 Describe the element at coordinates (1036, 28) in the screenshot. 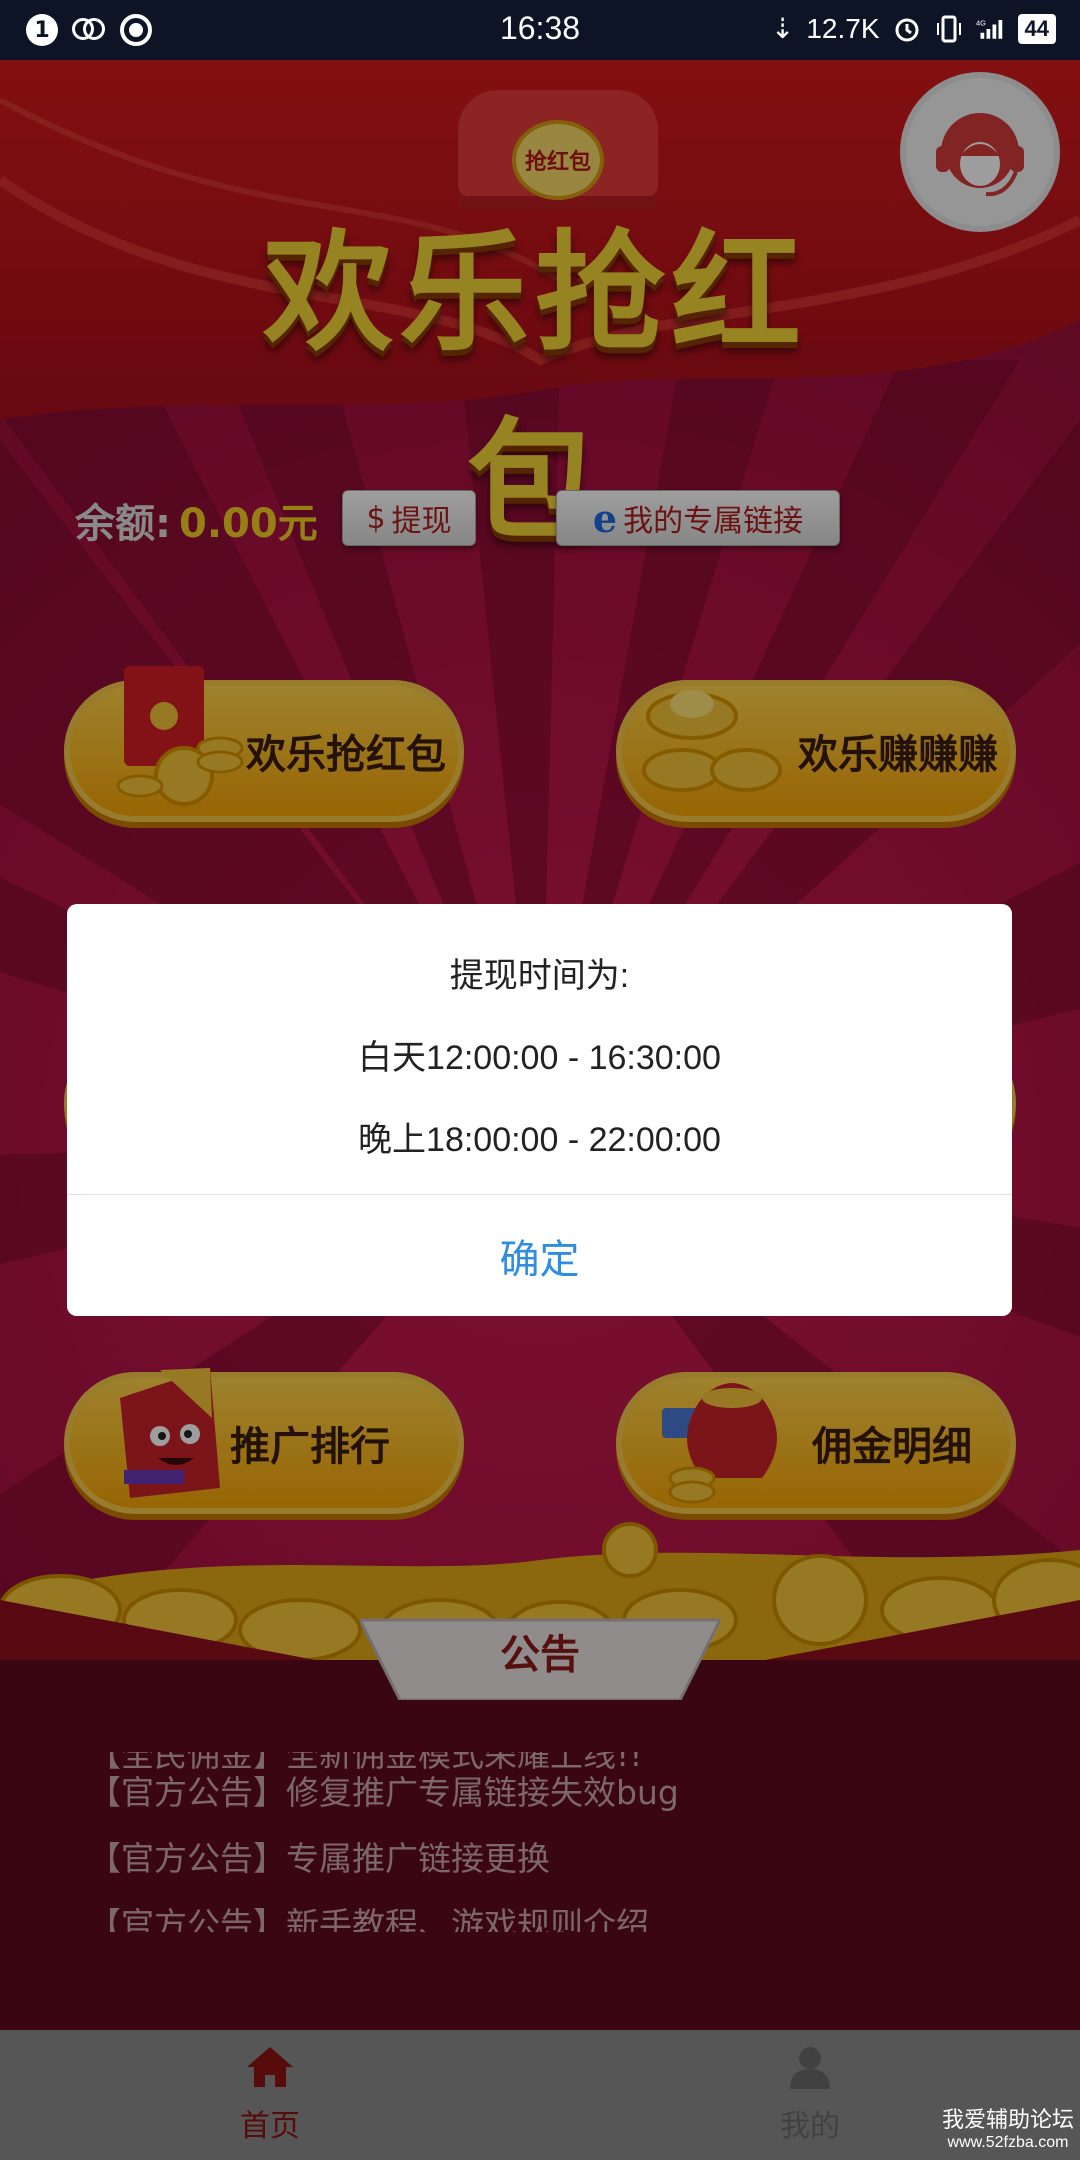

I see `battery-level: 44` at that location.